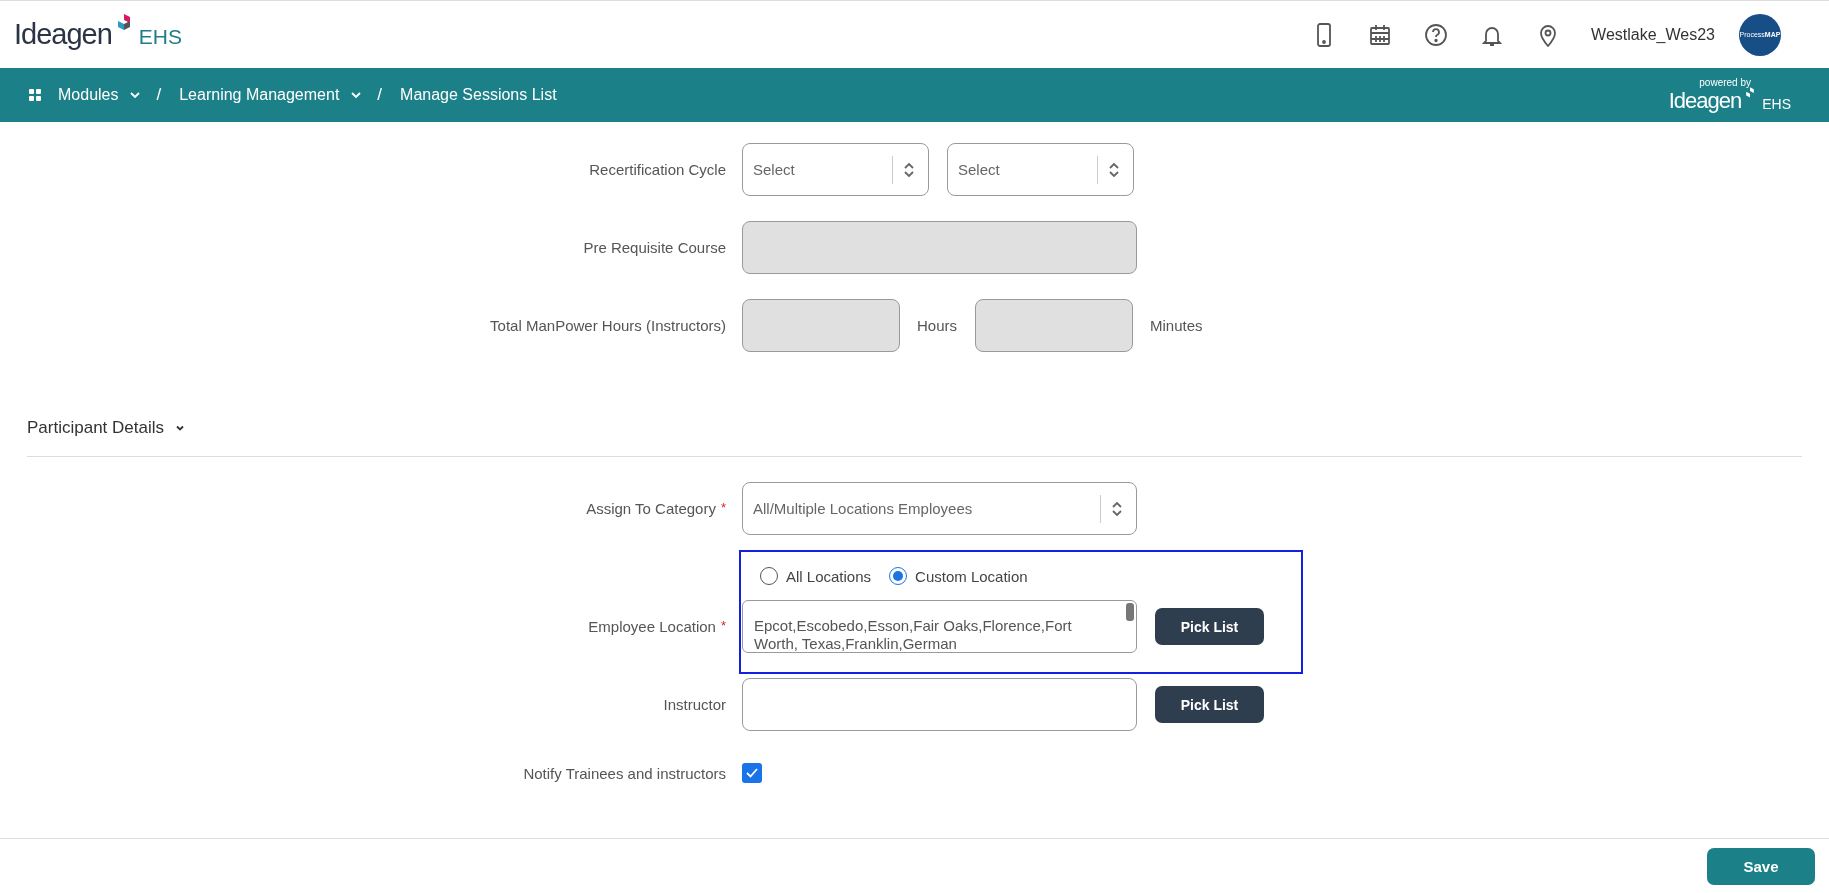  What do you see at coordinates (95, 428) in the screenshot?
I see `section-title: Participant Details` at bounding box center [95, 428].